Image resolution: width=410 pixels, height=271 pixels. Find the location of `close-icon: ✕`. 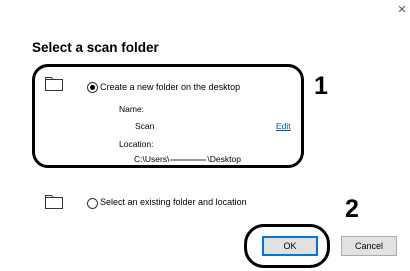

close-icon: ✕ is located at coordinates (402, 10).